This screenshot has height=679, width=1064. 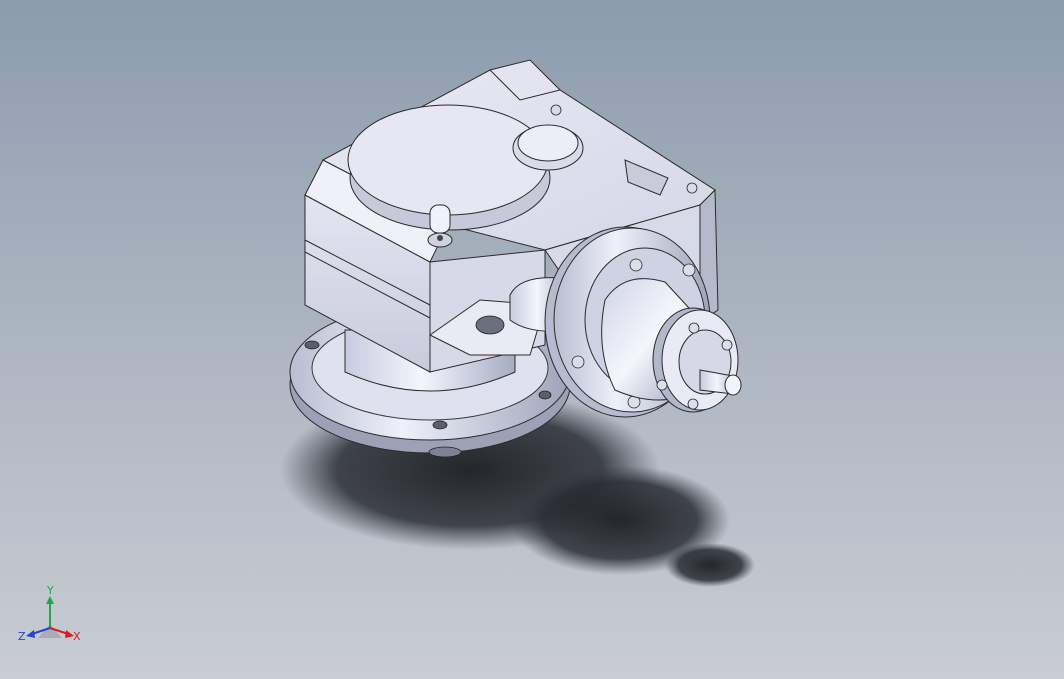 I want to click on y-axis-icon, so click(x=50, y=612).